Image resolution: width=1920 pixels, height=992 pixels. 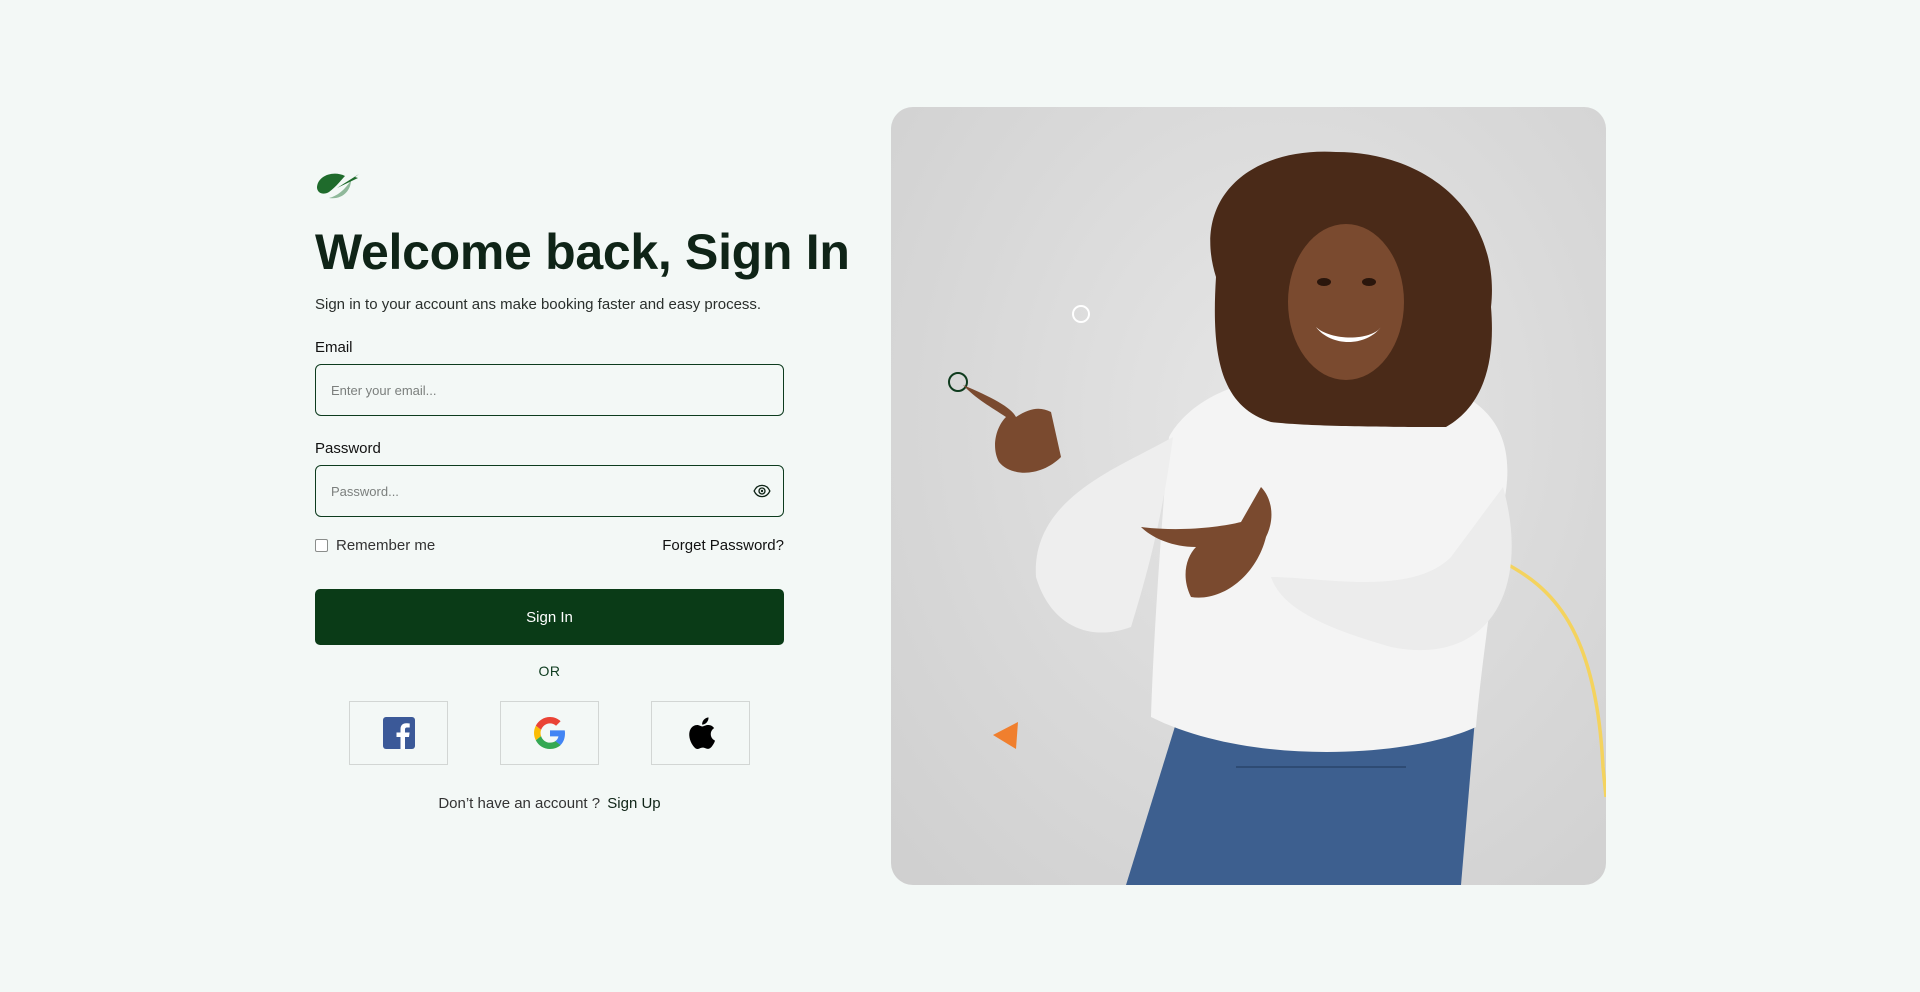 I want to click on sign-up-link: Sign Up, so click(x=633, y=803).